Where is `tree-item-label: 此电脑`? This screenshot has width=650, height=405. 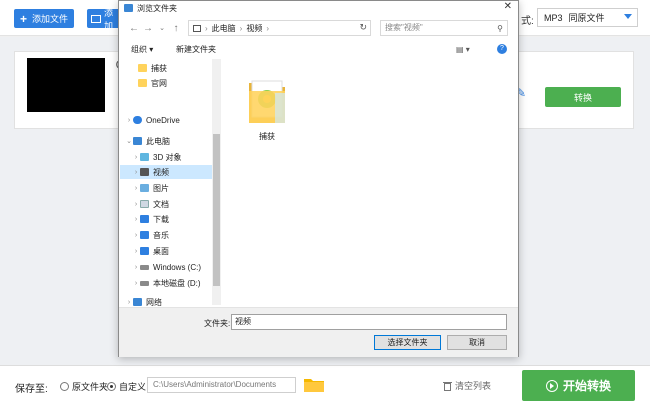
tree-item-label: 此电脑 is located at coordinates (158, 141).